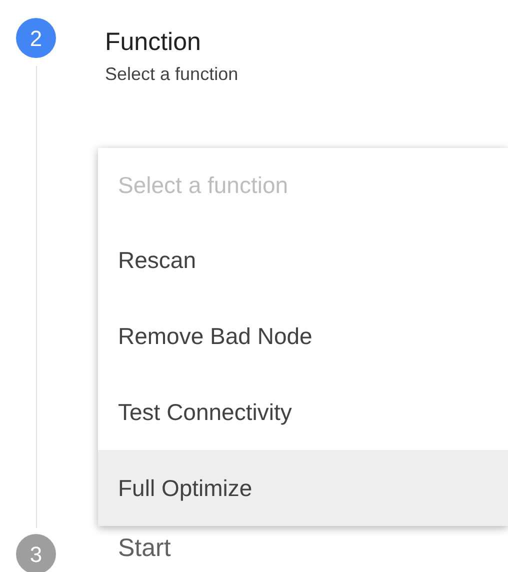  What do you see at coordinates (153, 42) in the screenshot?
I see `step-title: Function` at bounding box center [153, 42].